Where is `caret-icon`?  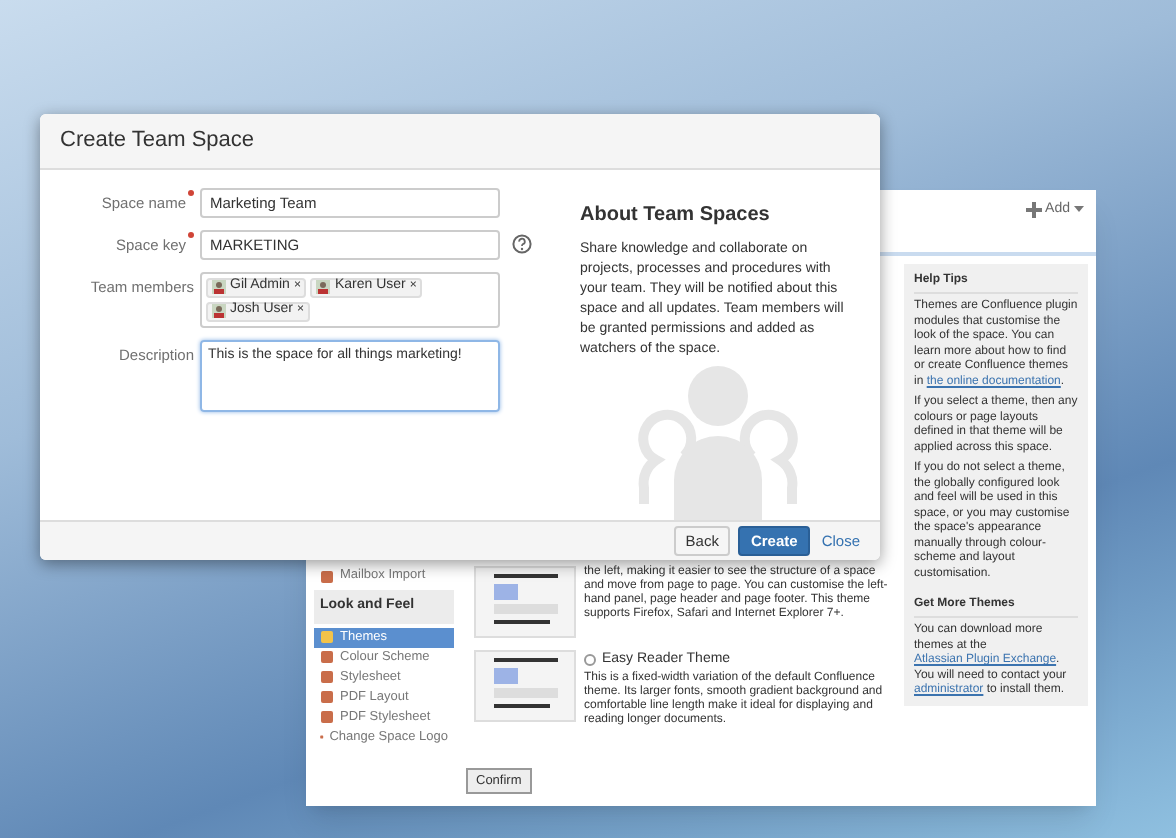
caret-icon is located at coordinates (1079, 210).